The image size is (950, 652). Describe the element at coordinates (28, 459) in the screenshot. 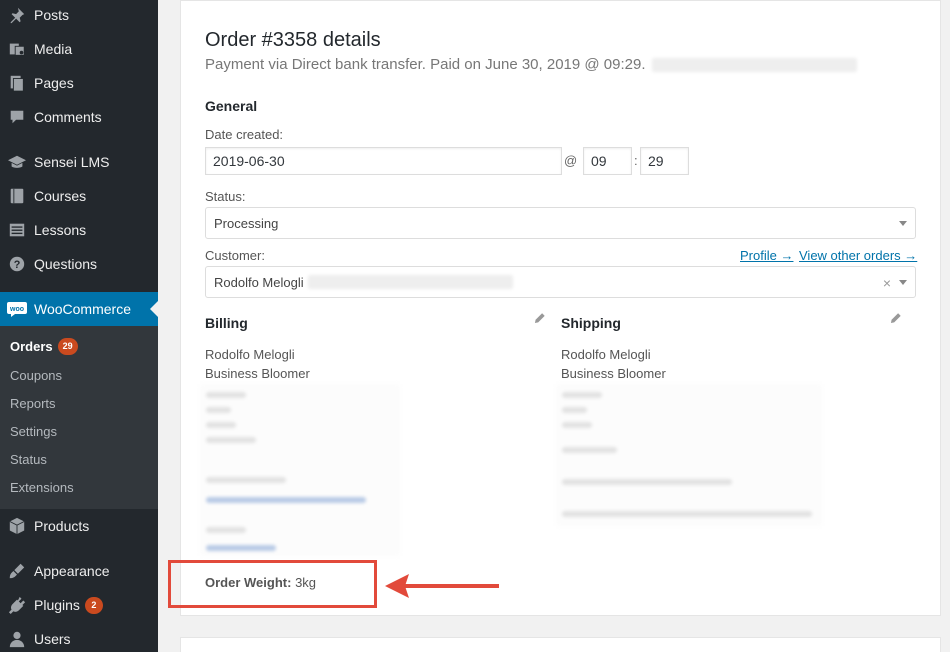

I see `submenu-status: Status` at that location.